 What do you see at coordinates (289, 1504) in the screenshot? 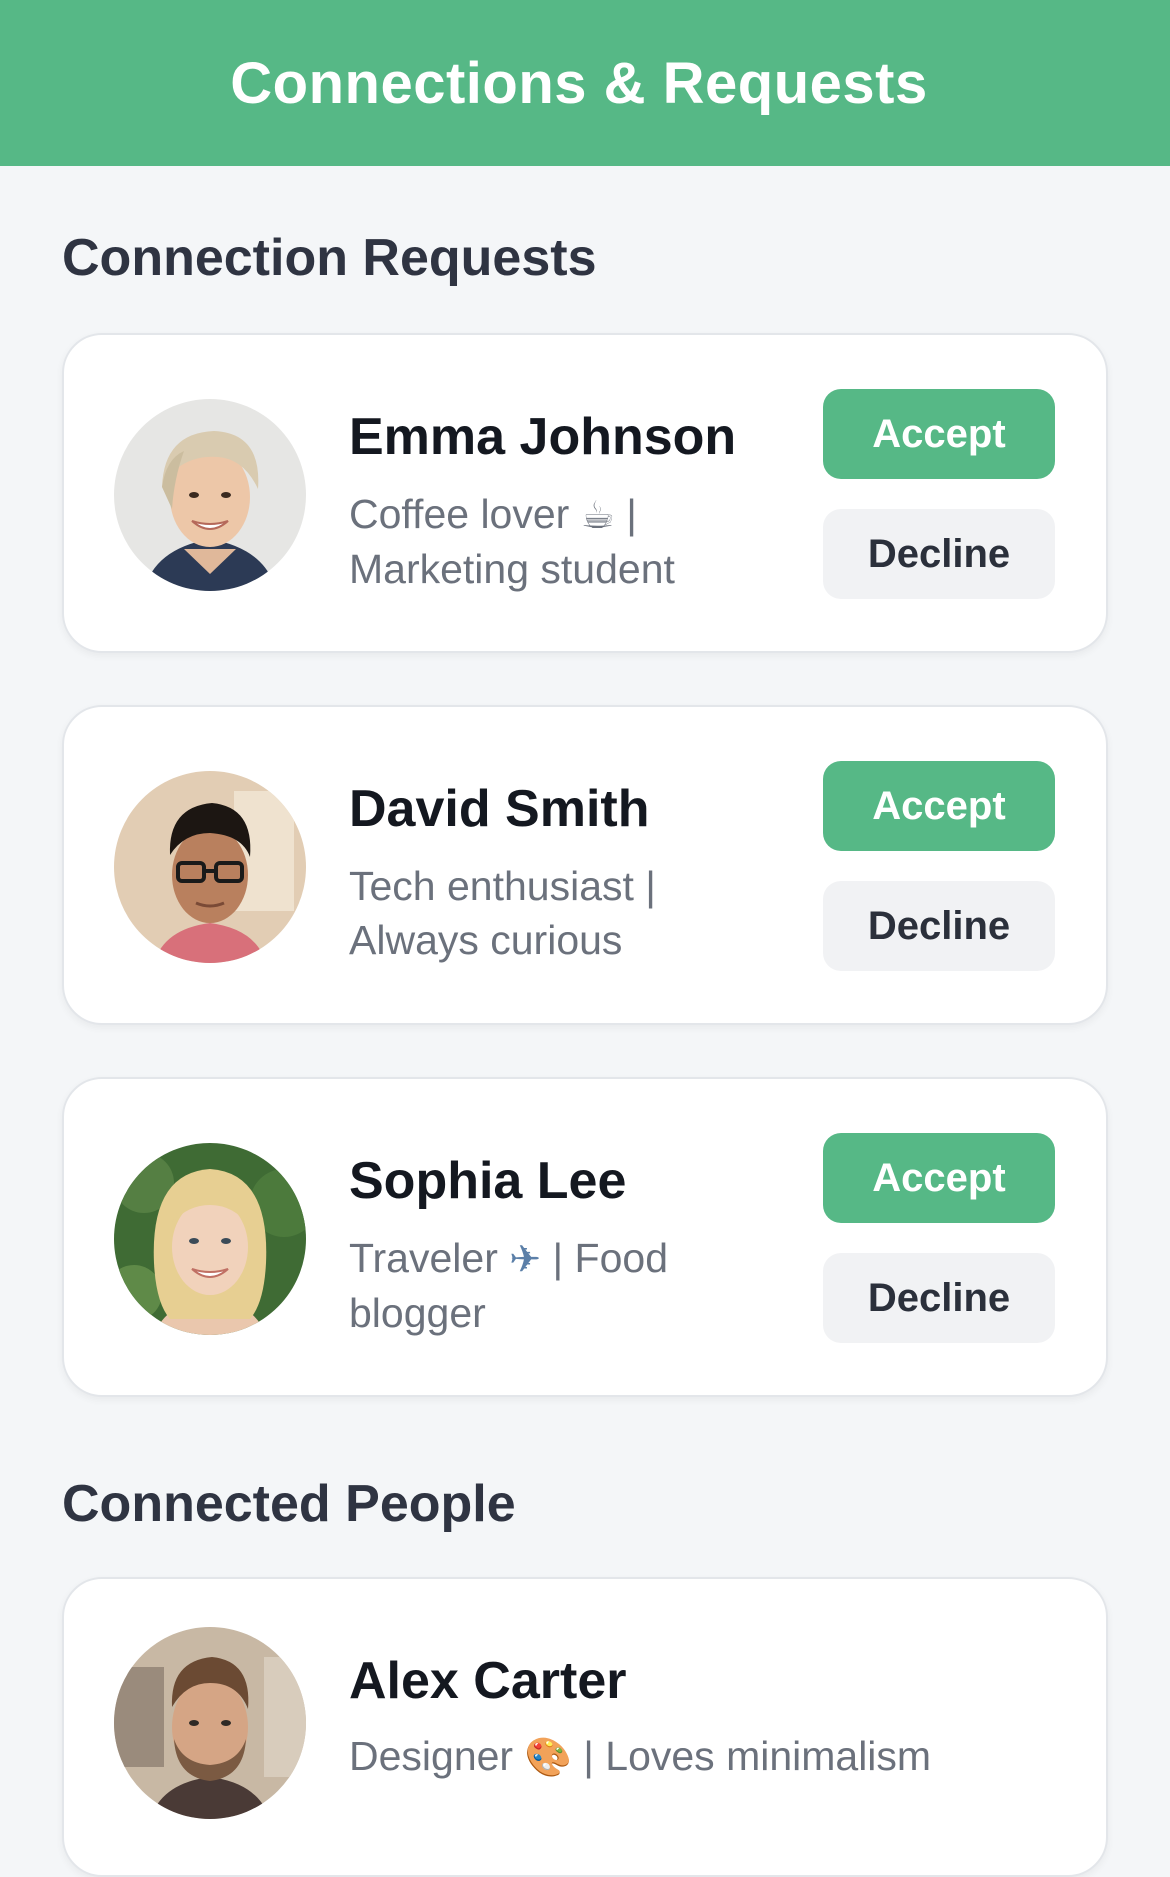
I see `section-title-connected: Connected People` at bounding box center [289, 1504].